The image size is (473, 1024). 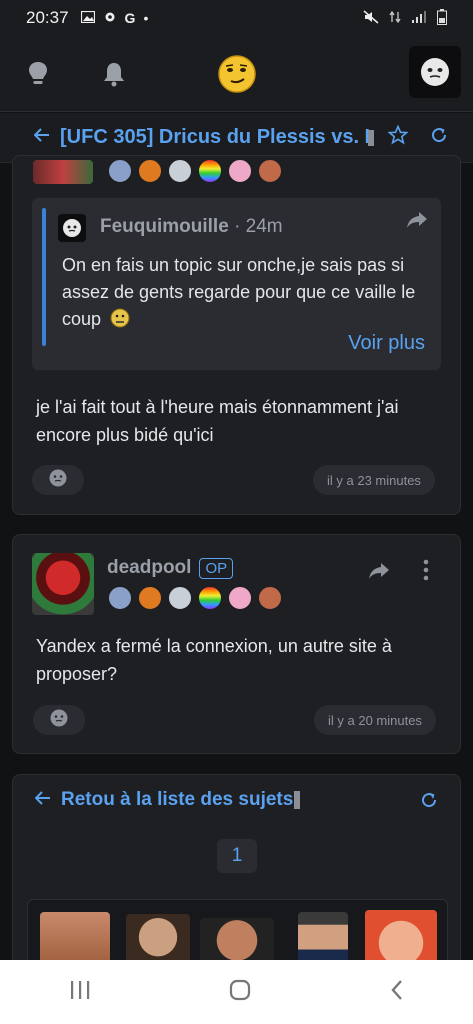 What do you see at coordinates (63, 584) in the screenshot?
I see `deadpool-avatar` at bounding box center [63, 584].